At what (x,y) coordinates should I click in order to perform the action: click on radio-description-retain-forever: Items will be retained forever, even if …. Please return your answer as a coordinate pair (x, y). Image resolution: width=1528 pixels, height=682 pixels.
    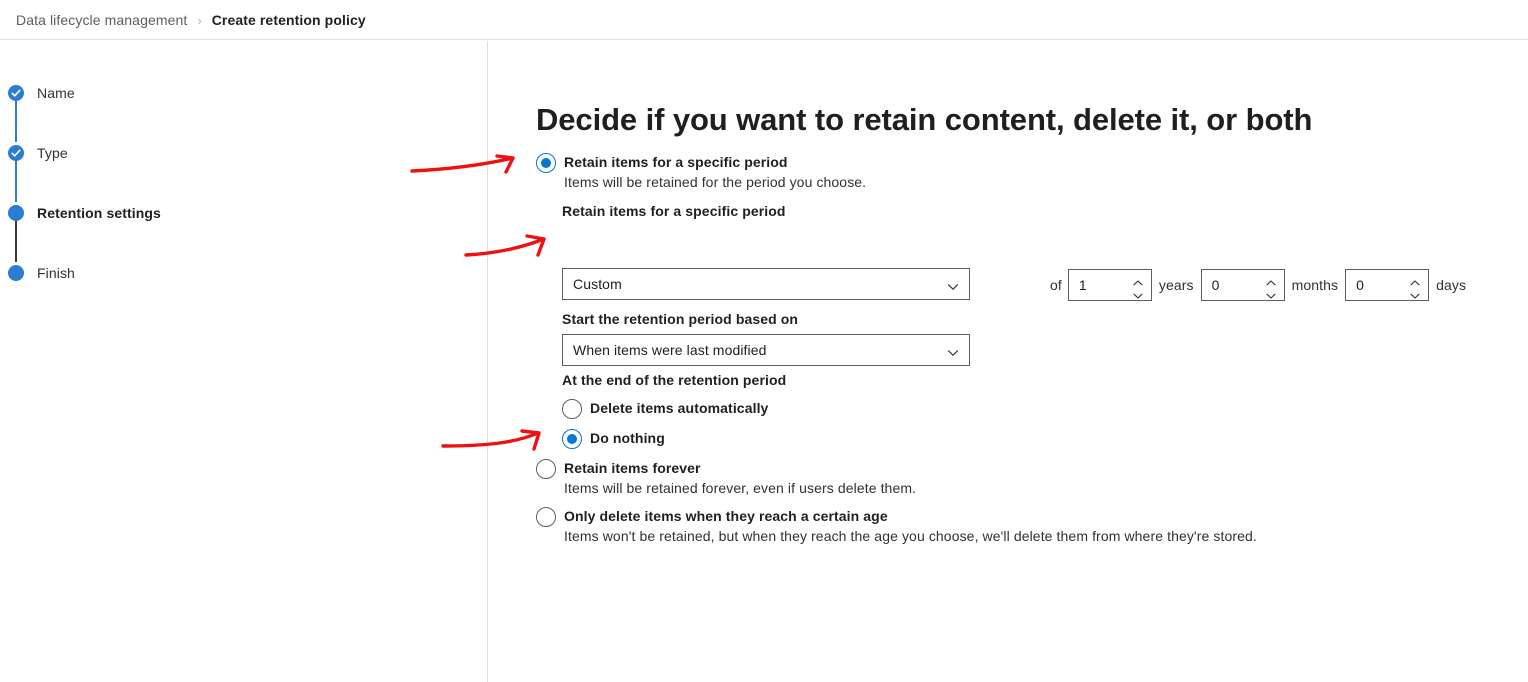
    Looking at the image, I should click on (740, 488).